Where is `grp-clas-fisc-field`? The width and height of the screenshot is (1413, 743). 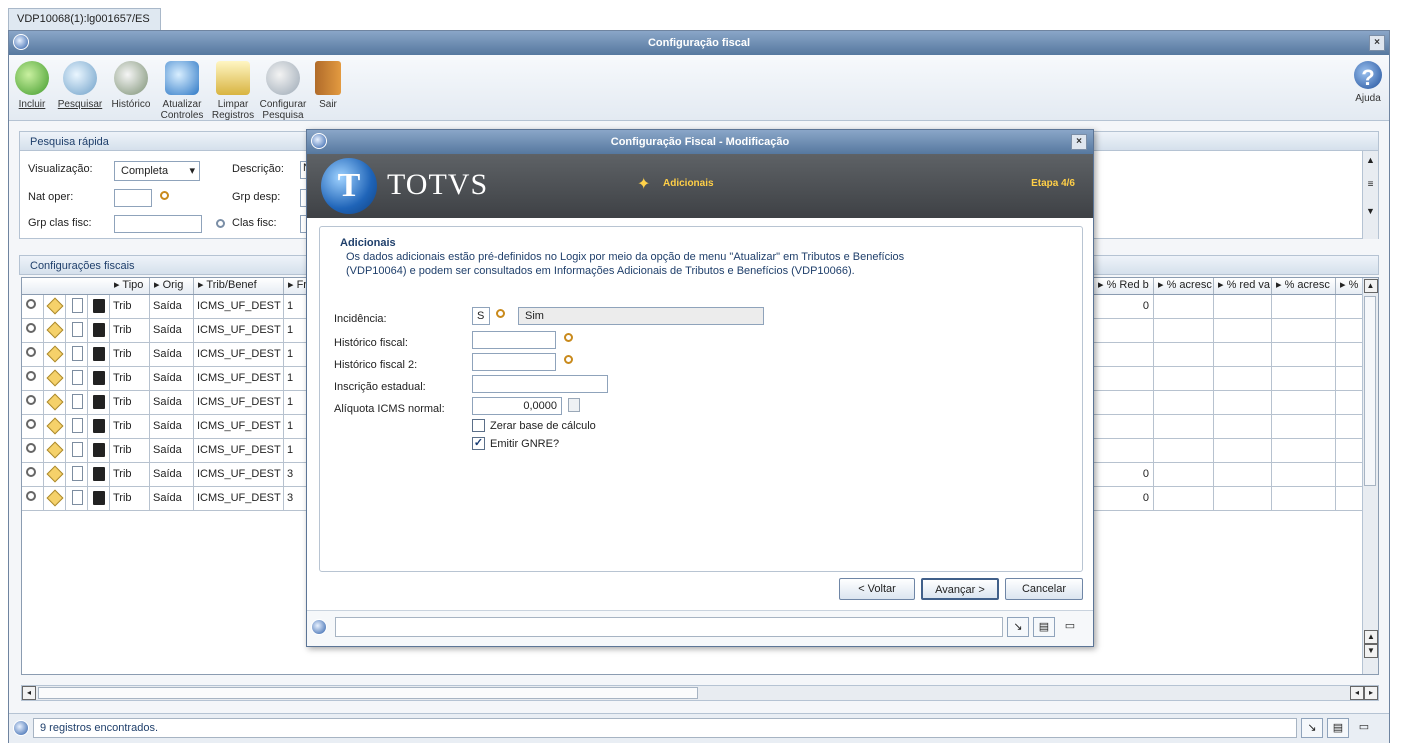 grp-clas-fisc-field is located at coordinates (158, 224).